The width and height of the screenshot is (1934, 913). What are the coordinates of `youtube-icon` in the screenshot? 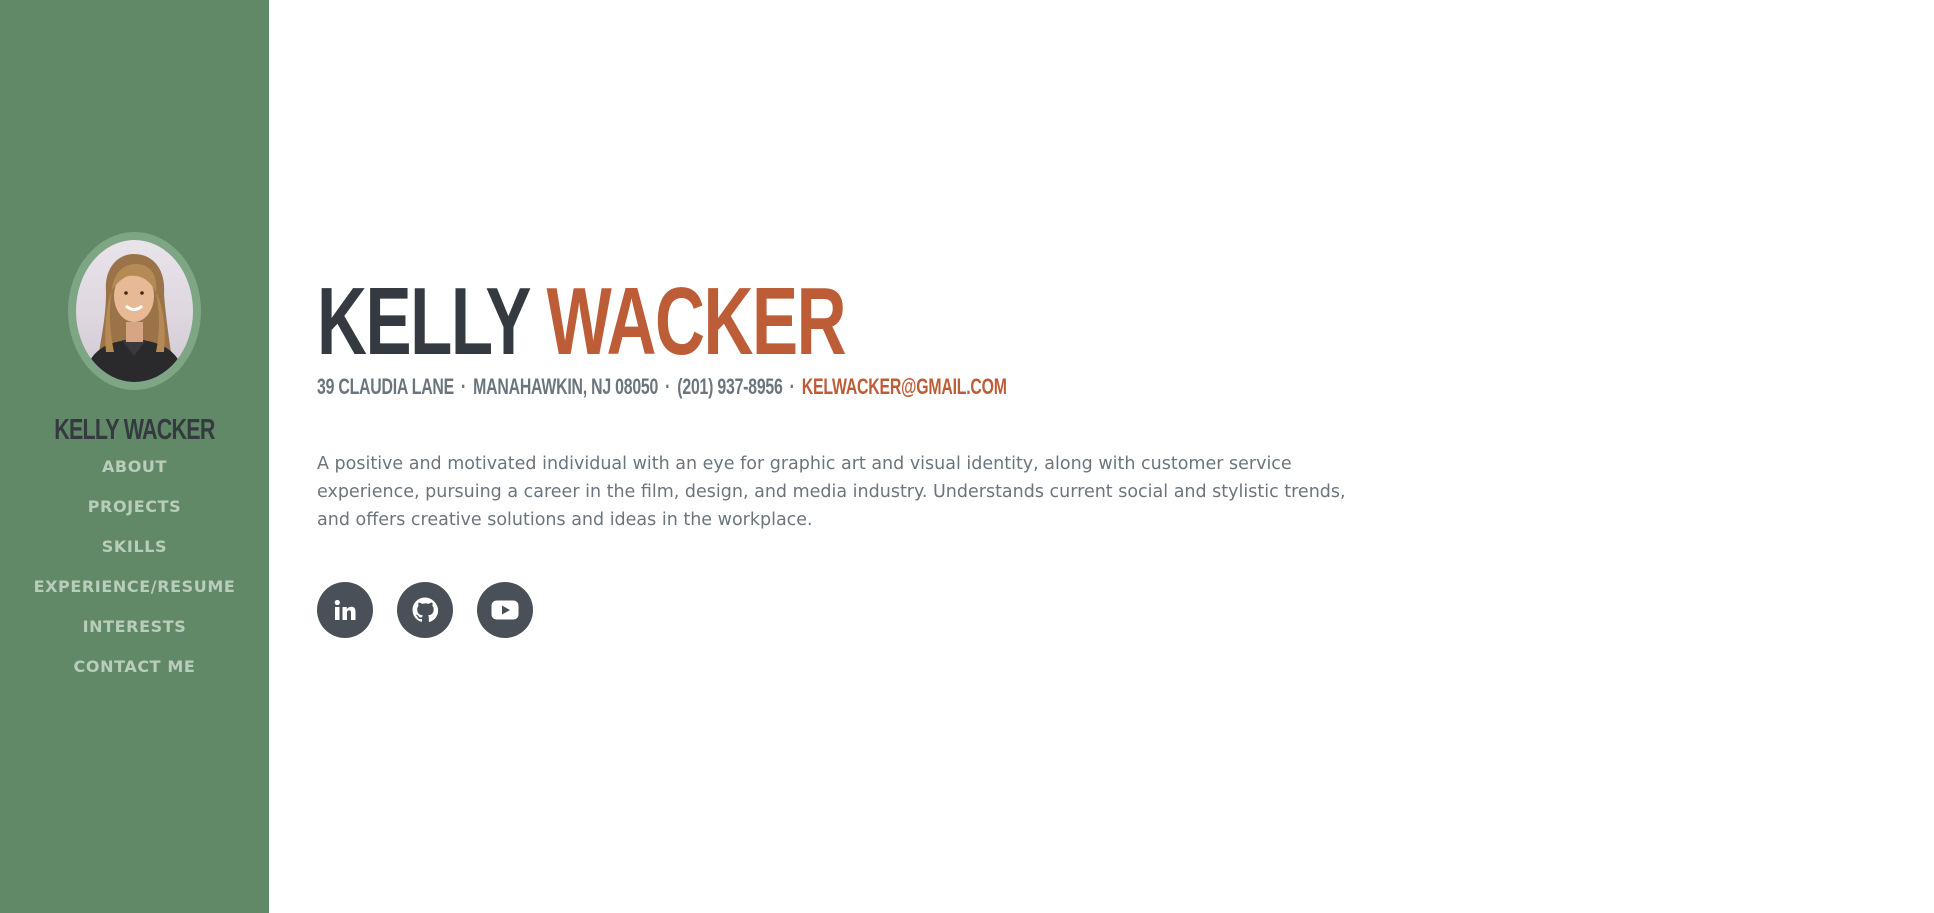 It's located at (505, 610).